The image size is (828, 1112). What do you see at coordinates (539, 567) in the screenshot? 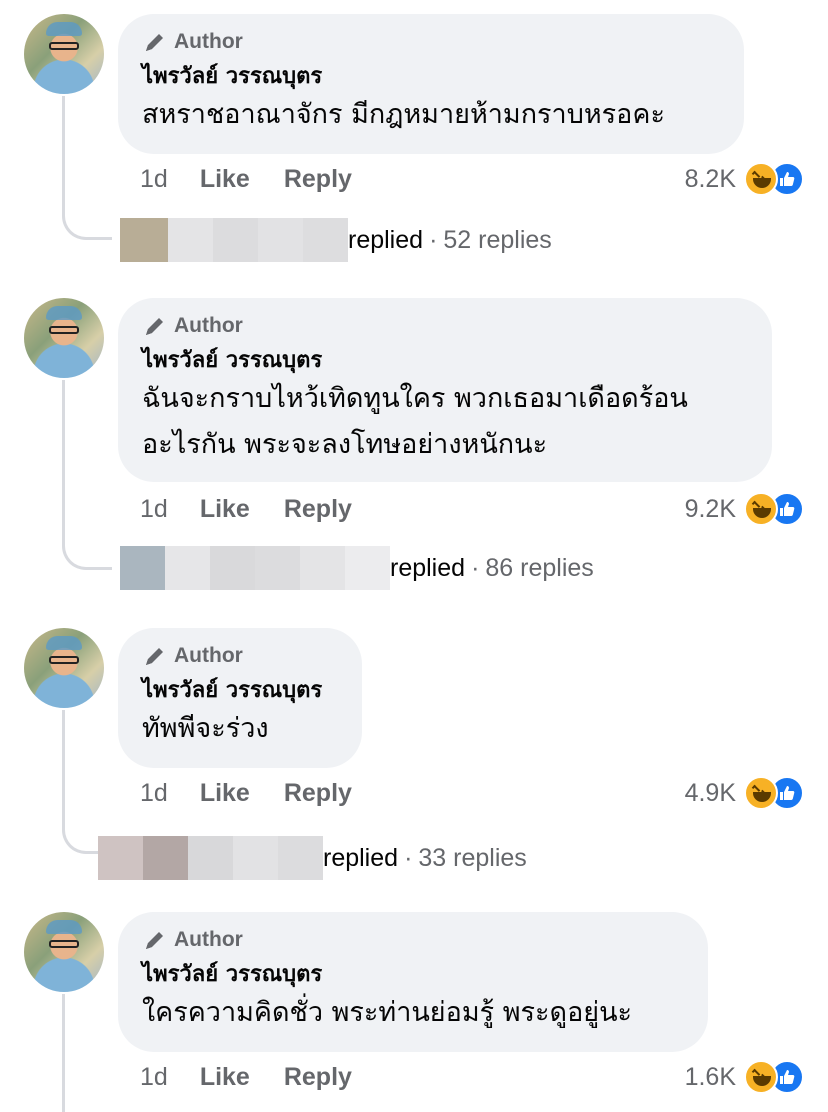
I see `reply-count: 86 replies` at bounding box center [539, 567].